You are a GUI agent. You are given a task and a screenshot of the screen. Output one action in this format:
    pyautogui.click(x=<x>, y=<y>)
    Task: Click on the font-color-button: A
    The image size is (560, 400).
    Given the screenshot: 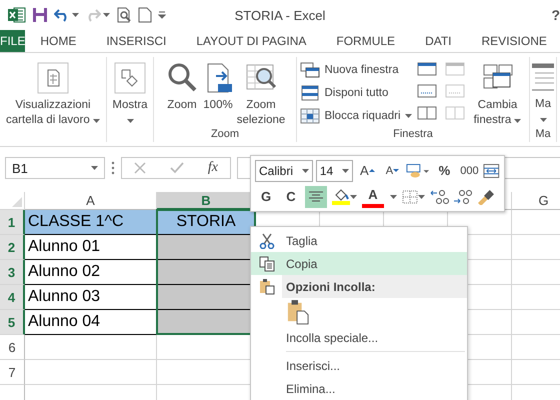 What is the action you would take?
    pyautogui.click(x=373, y=197)
    